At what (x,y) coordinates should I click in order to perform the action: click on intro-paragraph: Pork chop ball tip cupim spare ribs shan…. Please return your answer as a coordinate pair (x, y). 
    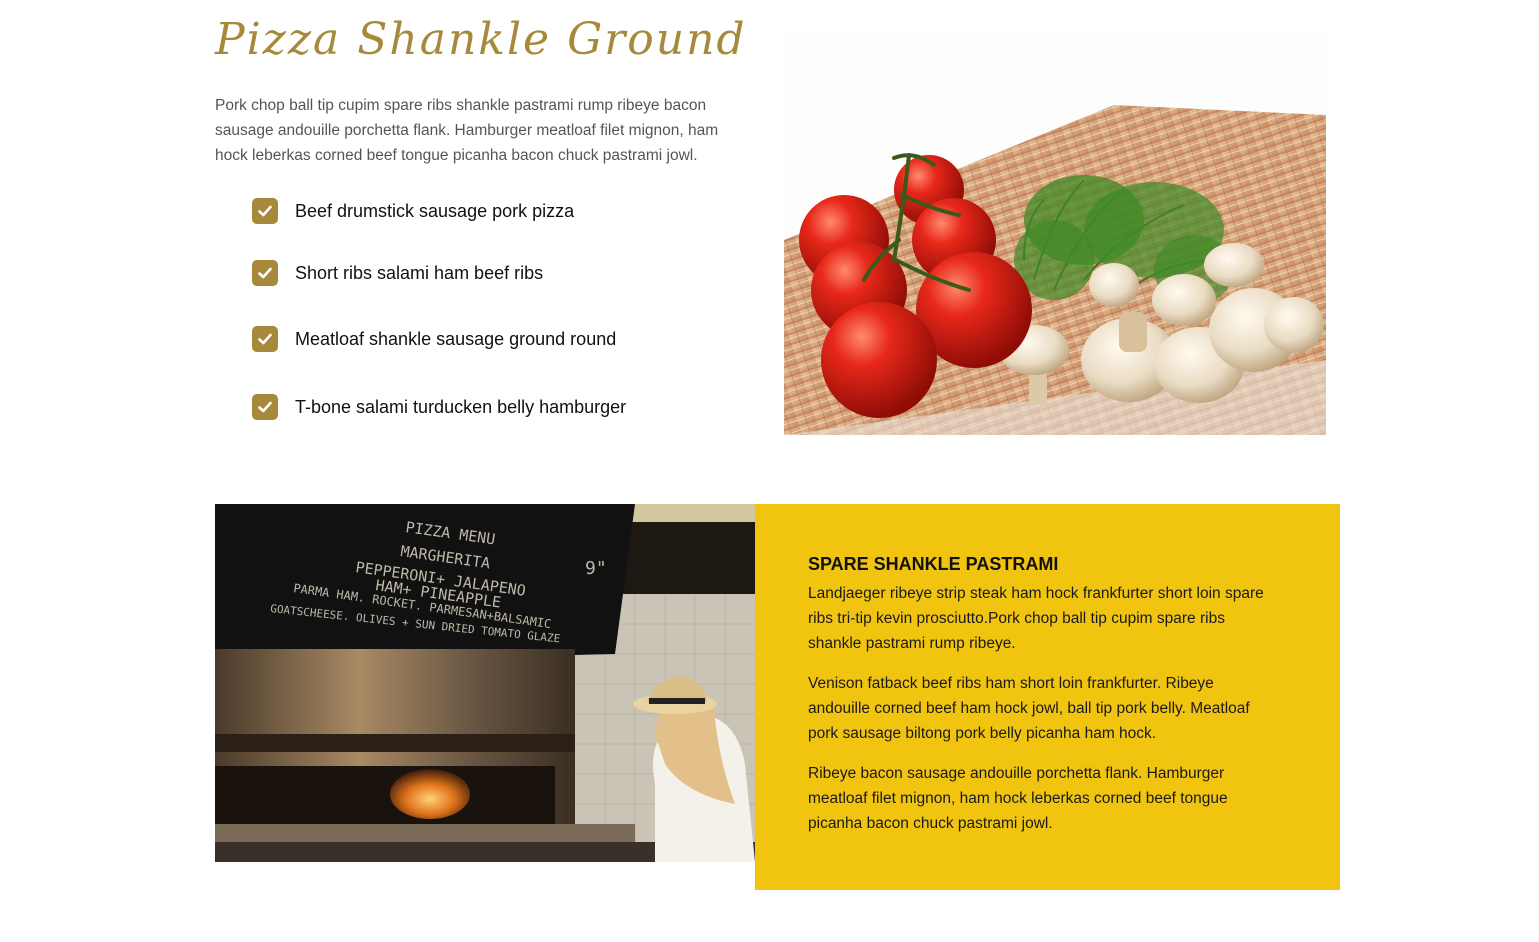
    Looking at the image, I should click on (467, 130).